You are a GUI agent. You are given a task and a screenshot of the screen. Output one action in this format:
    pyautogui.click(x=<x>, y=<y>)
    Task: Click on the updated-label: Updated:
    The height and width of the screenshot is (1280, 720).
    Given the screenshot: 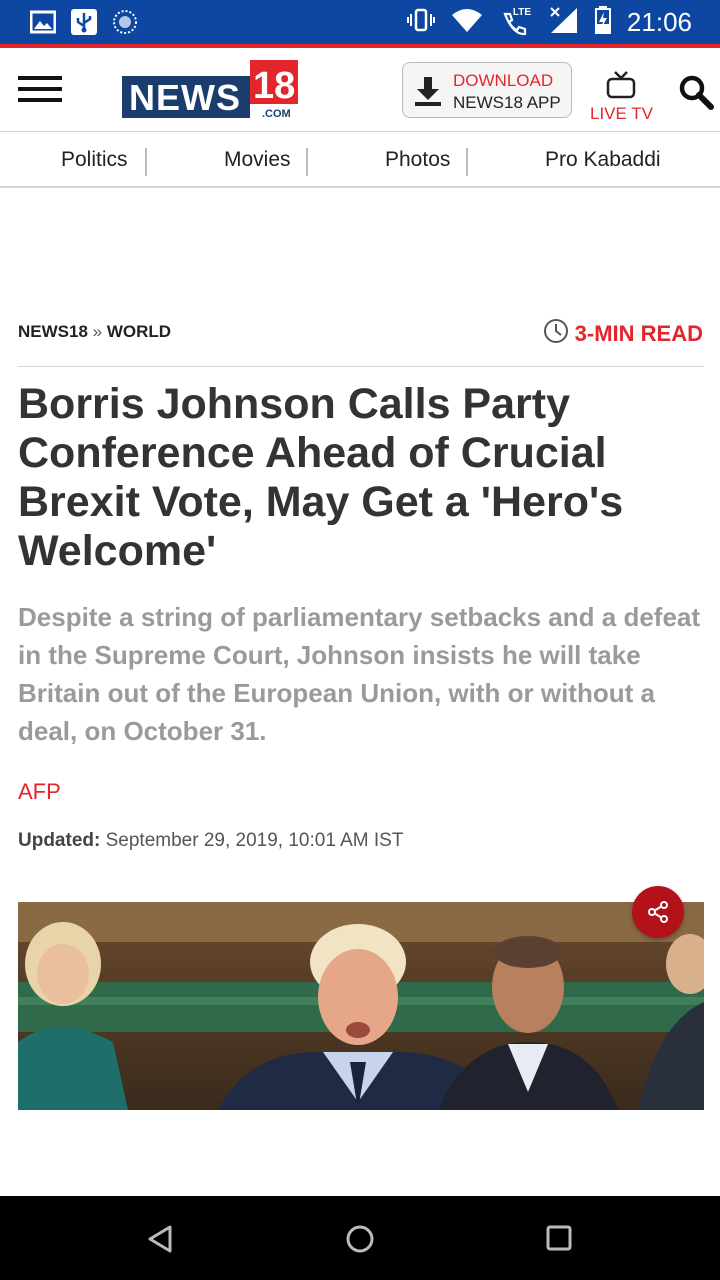 What is the action you would take?
    pyautogui.click(x=59, y=840)
    